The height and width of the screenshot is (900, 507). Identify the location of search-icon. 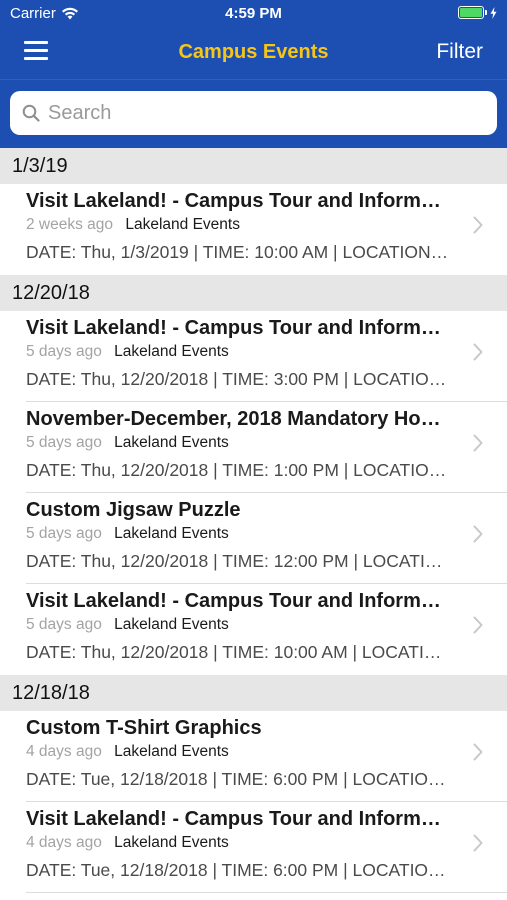
(31, 113).